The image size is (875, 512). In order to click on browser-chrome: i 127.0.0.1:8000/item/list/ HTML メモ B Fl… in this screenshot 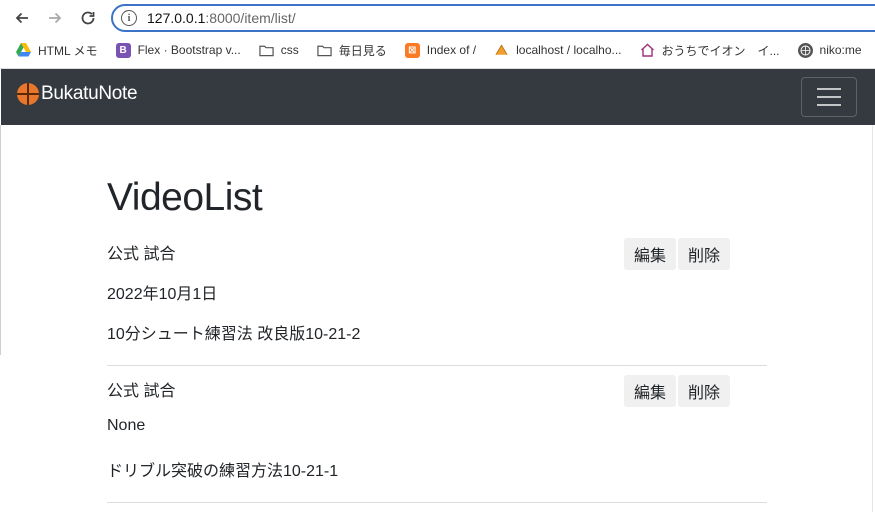, I will do `click(437, 34)`.